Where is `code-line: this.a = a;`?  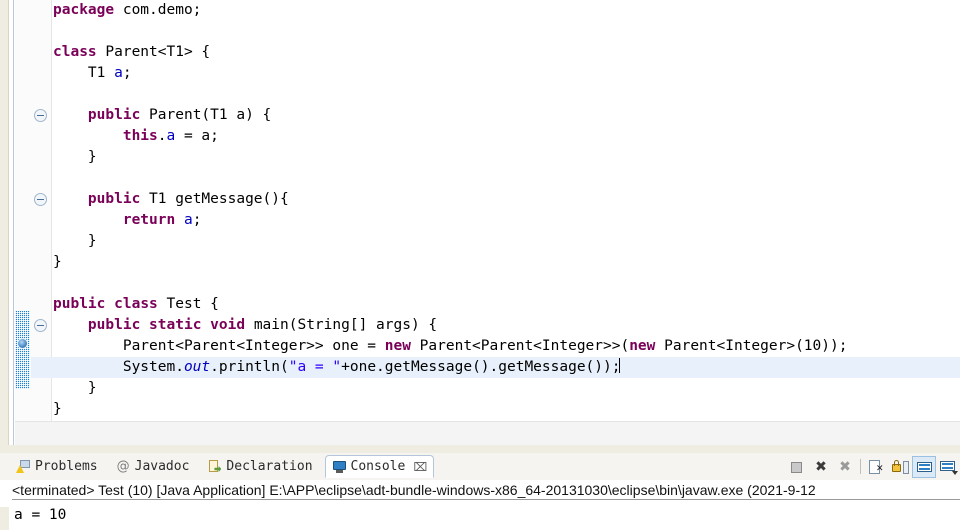 code-line: this.a = a; is located at coordinates (506, 136).